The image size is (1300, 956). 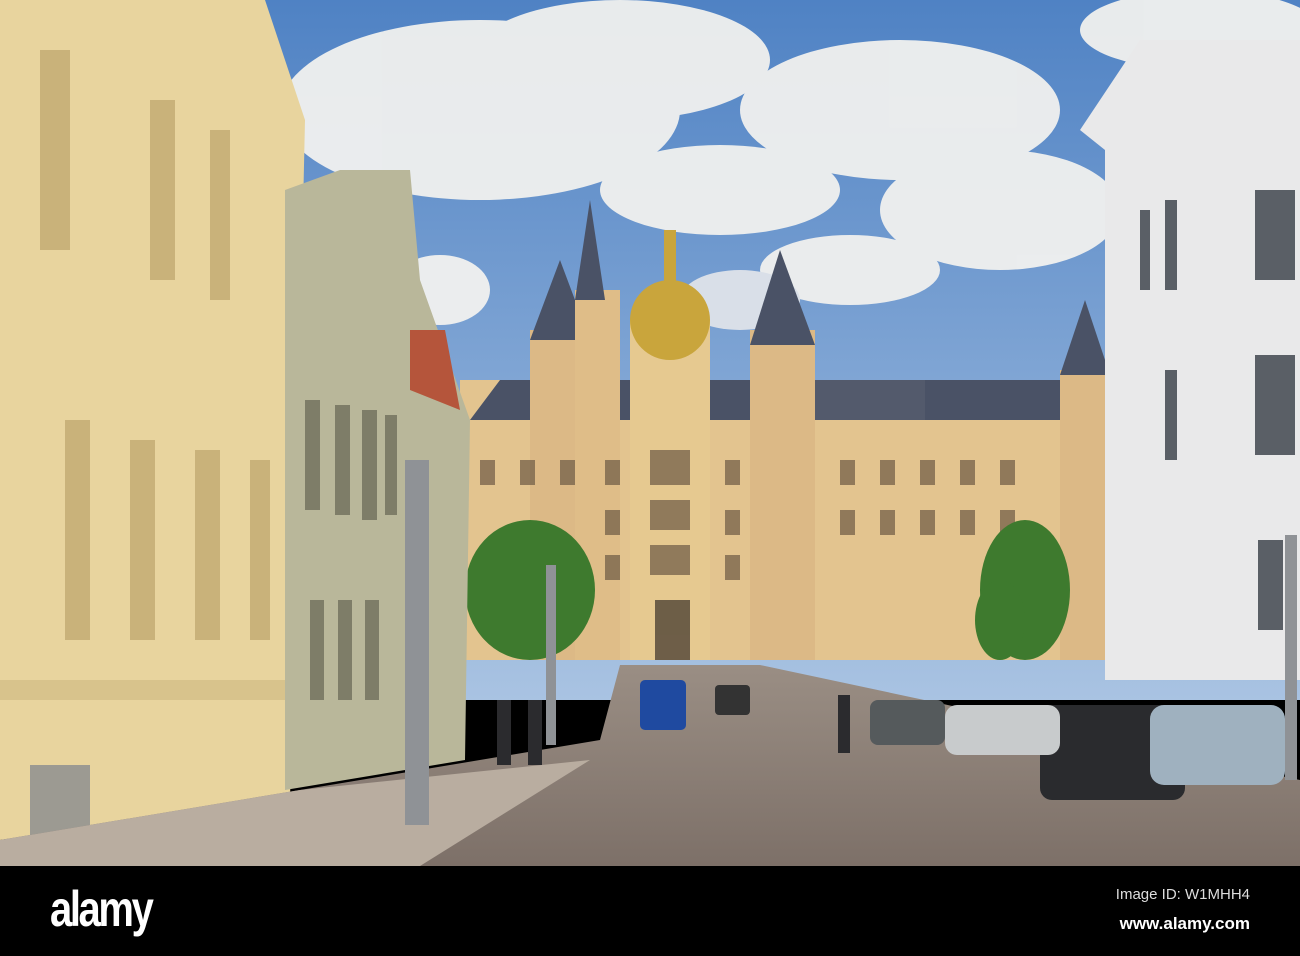 What do you see at coordinates (102, 909) in the screenshot?
I see `alamy-logo: alamy` at bounding box center [102, 909].